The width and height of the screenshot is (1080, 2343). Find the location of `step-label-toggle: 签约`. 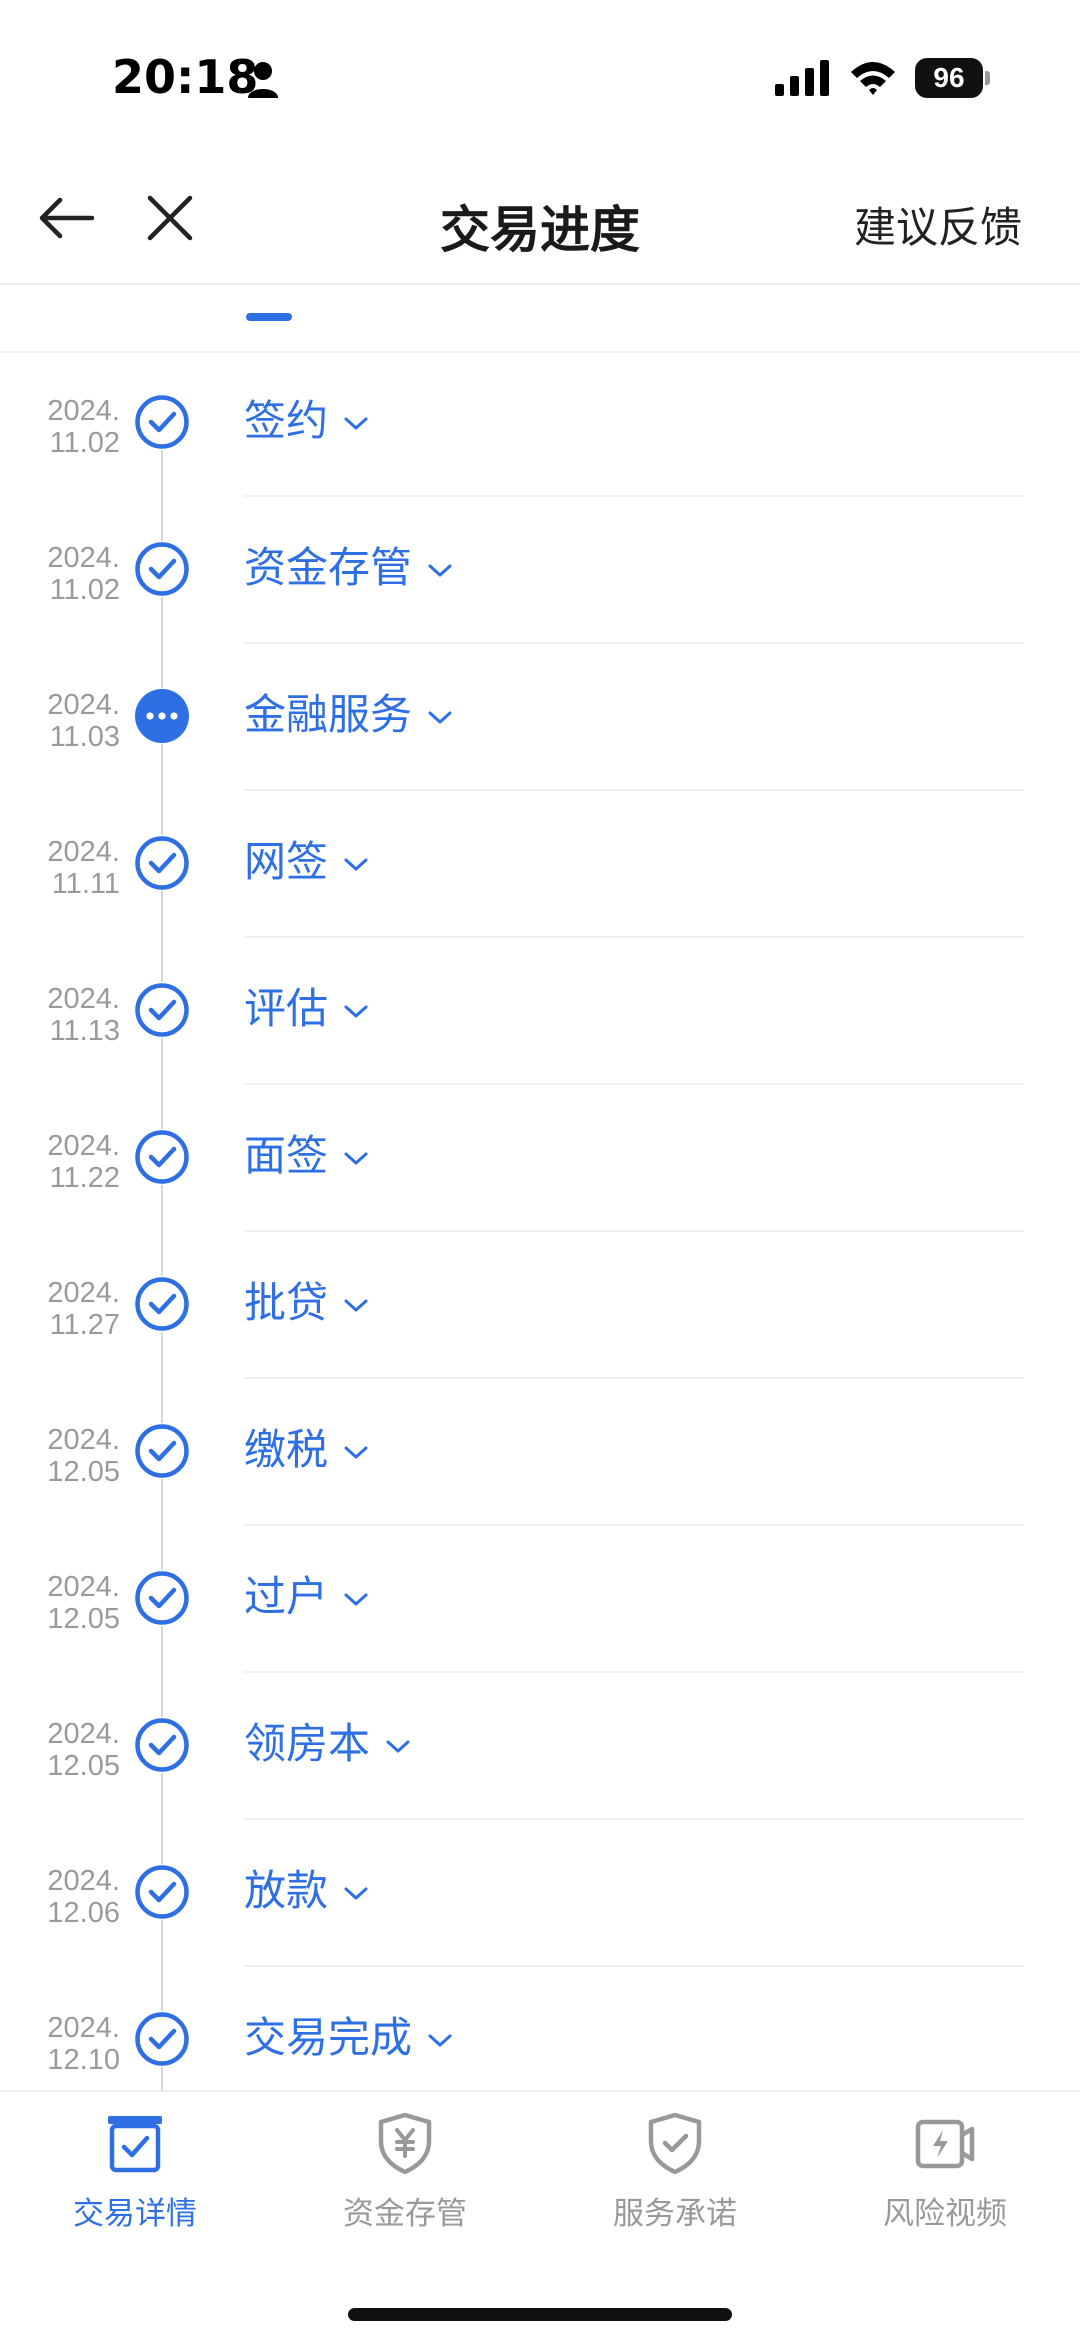

step-label-toggle: 签约 is located at coordinates (307, 421).